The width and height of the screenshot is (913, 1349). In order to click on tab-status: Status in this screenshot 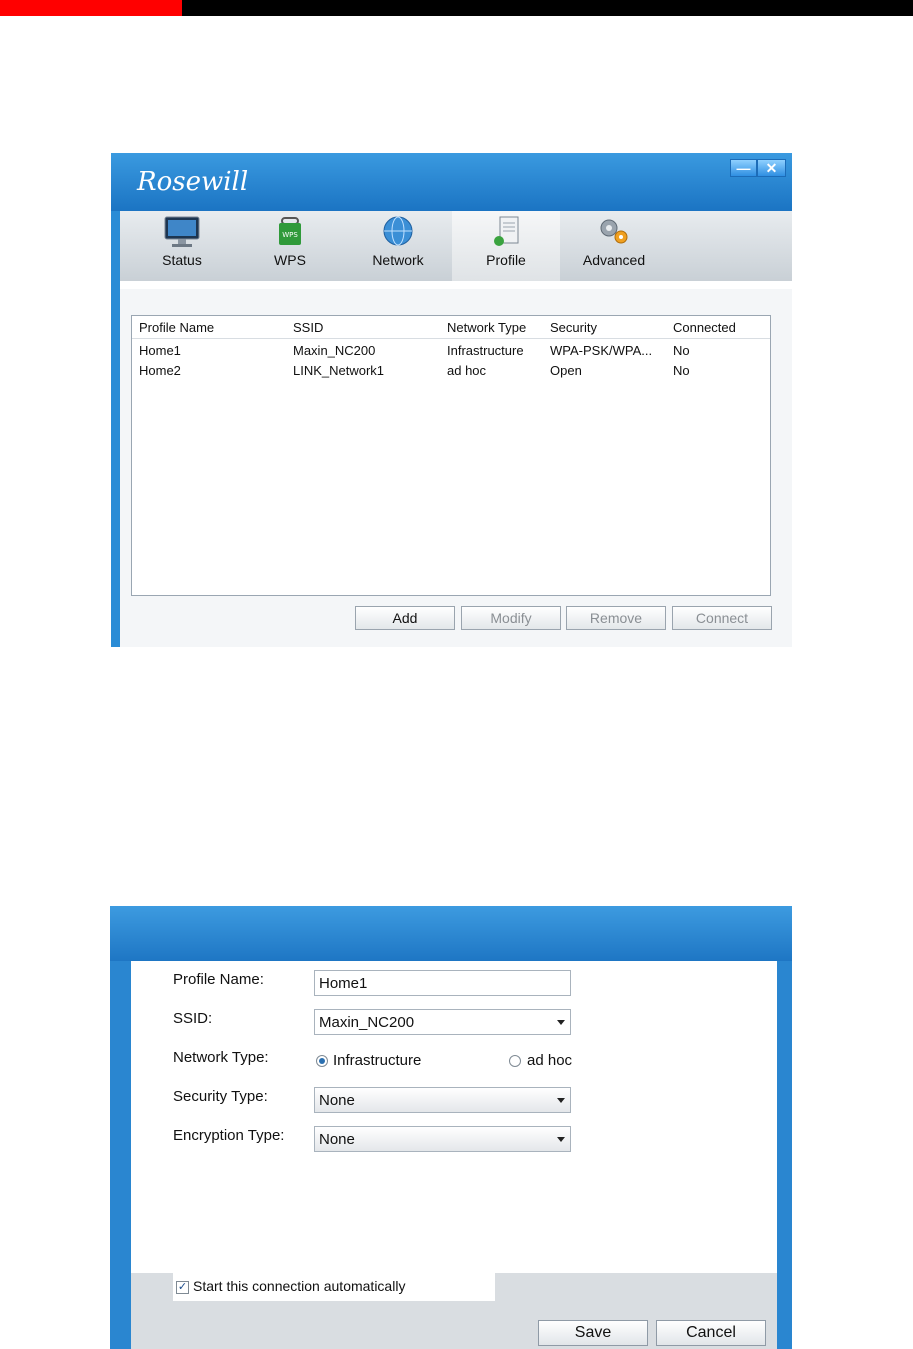, I will do `click(182, 246)`.